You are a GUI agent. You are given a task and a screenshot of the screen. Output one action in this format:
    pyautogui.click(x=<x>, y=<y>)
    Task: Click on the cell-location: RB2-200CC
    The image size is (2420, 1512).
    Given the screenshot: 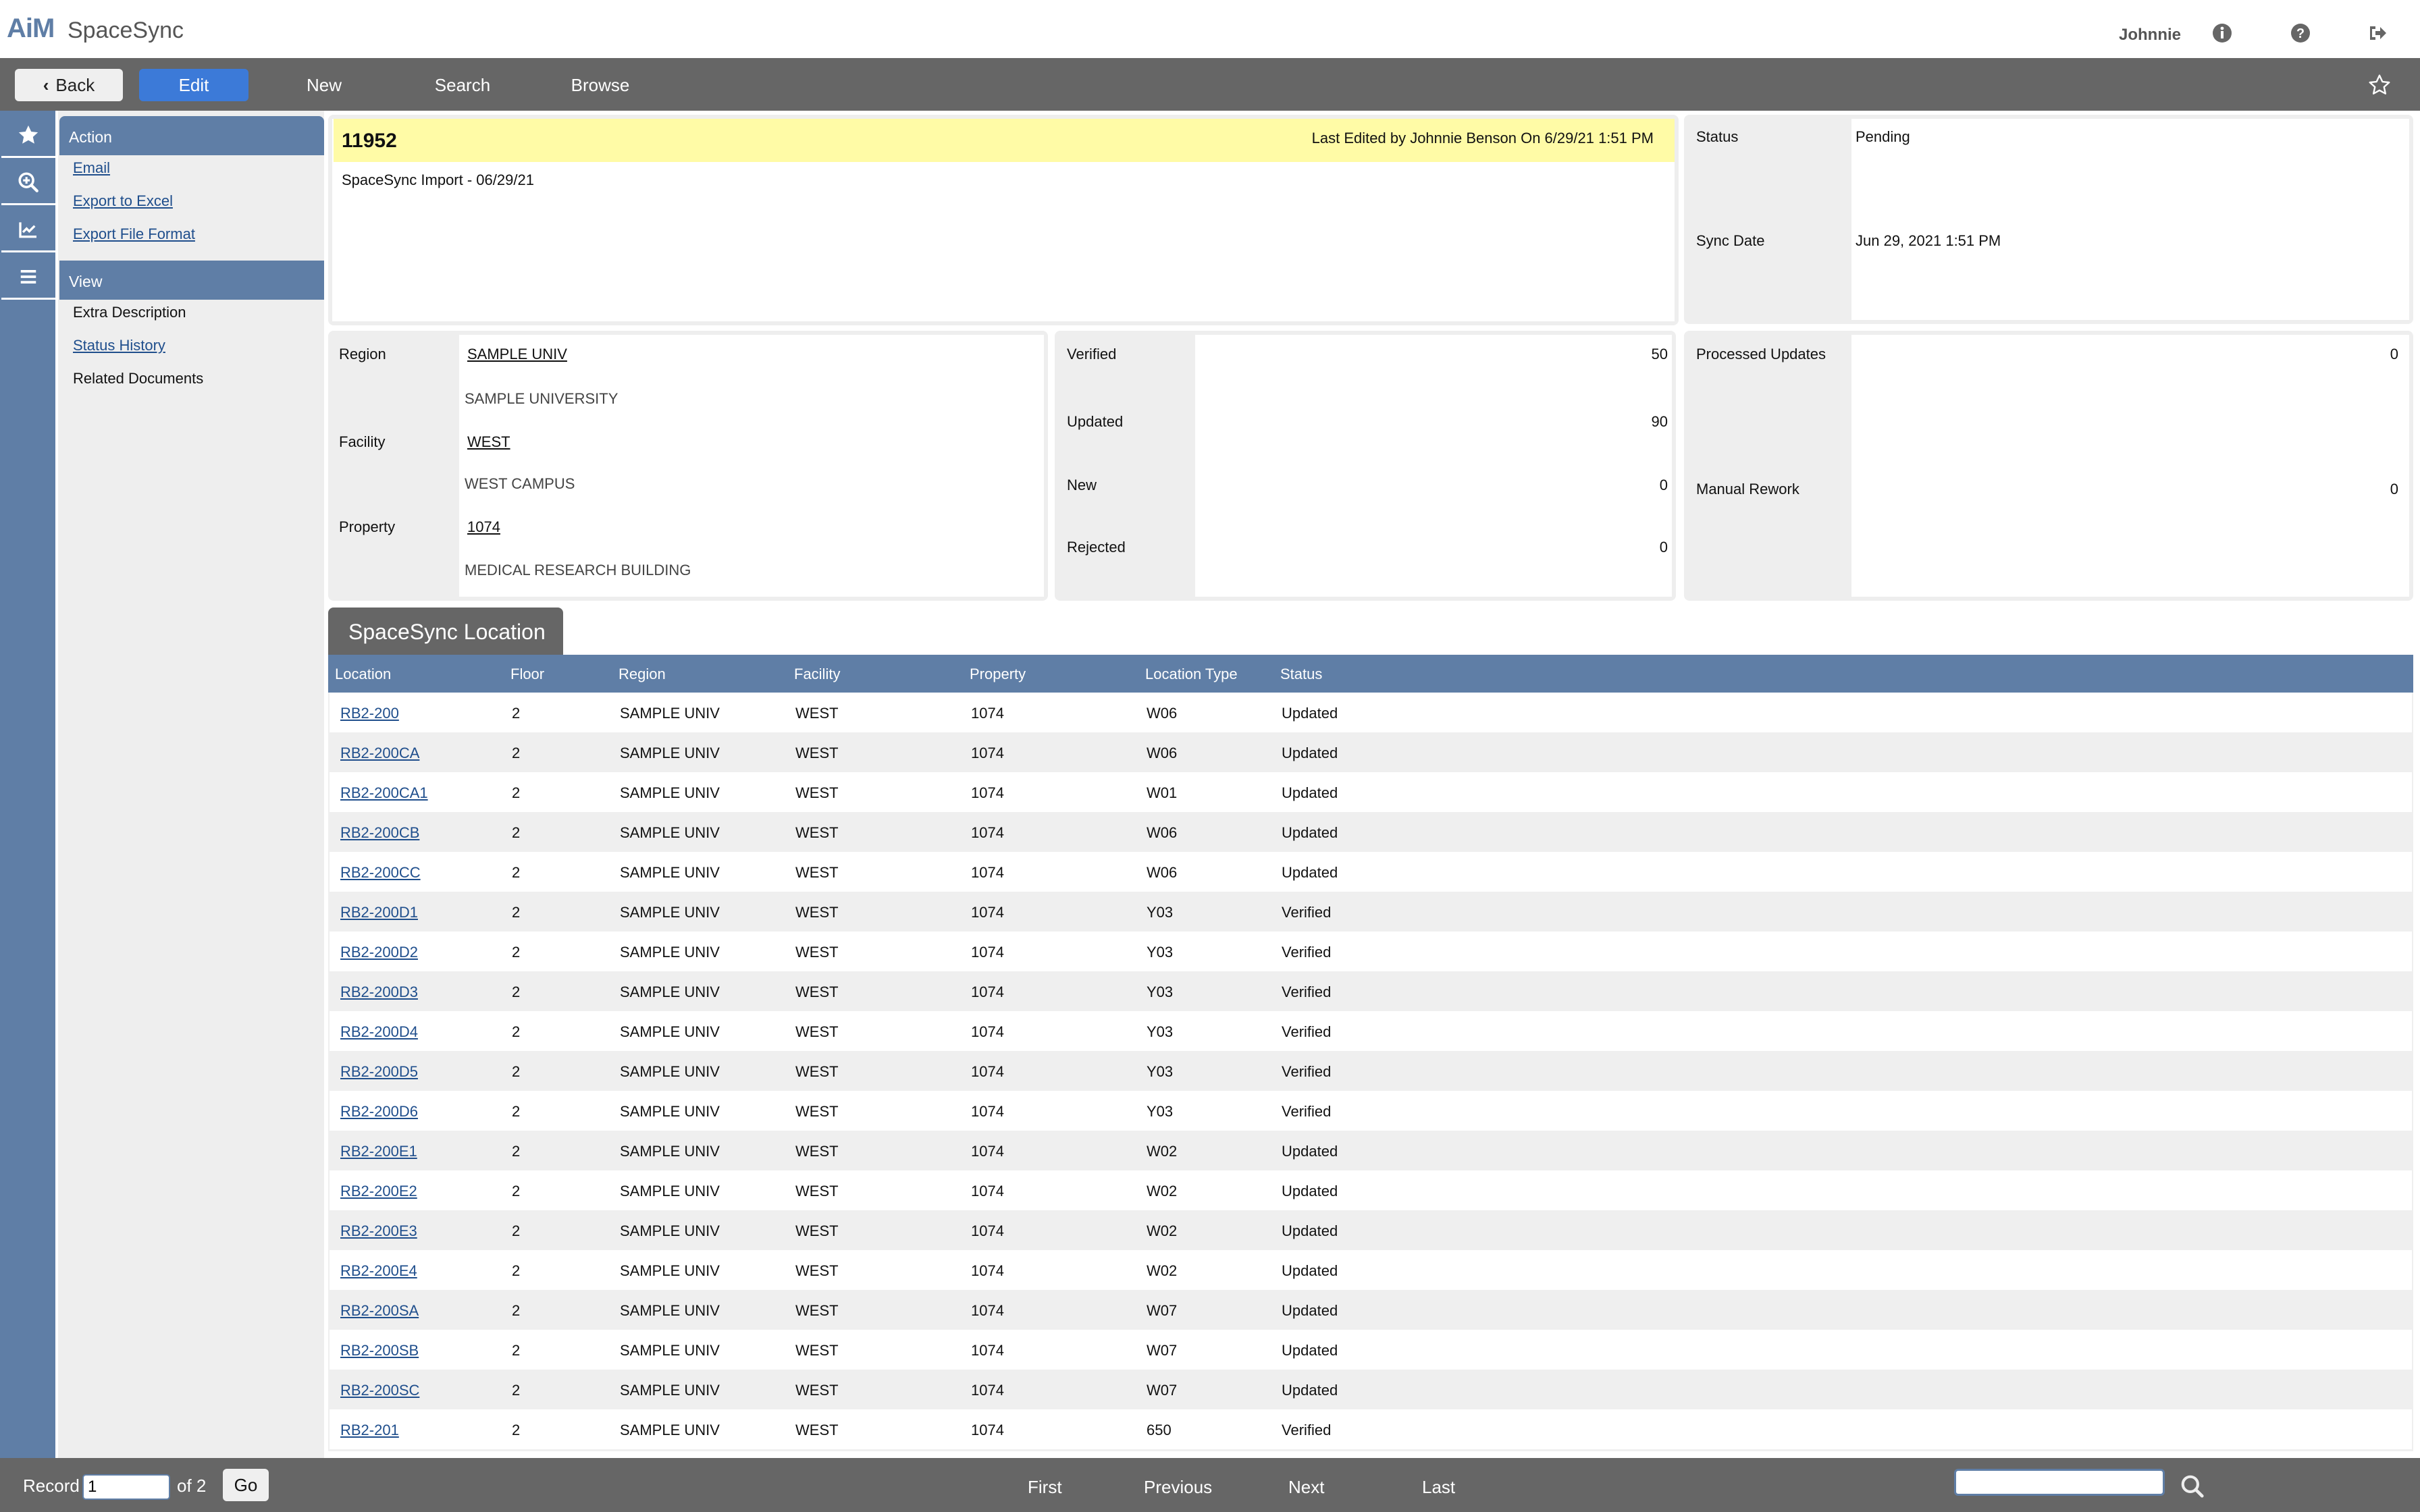 What is the action you would take?
    pyautogui.click(x=380, y=873)
    